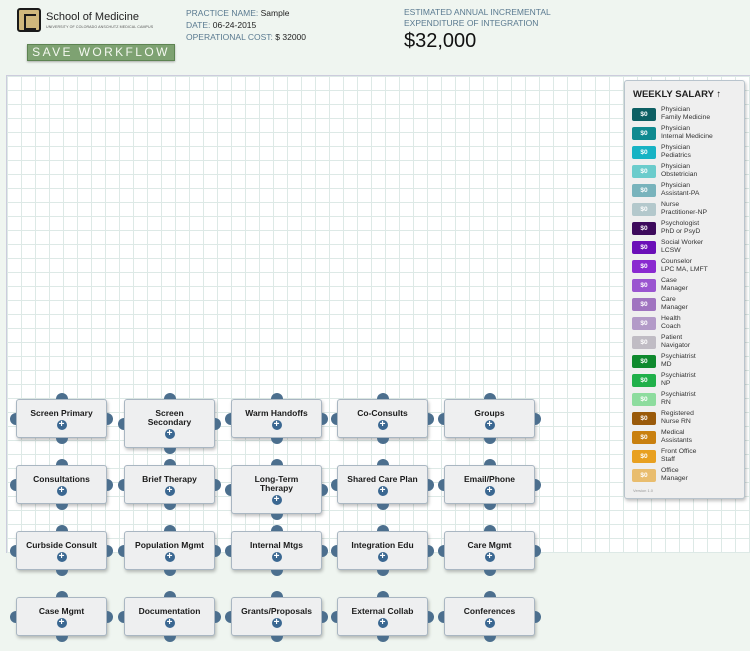 The width and height of the screenshot is (750, 651). I want to click on workflow-node: External Collab +, so click(382, 616).